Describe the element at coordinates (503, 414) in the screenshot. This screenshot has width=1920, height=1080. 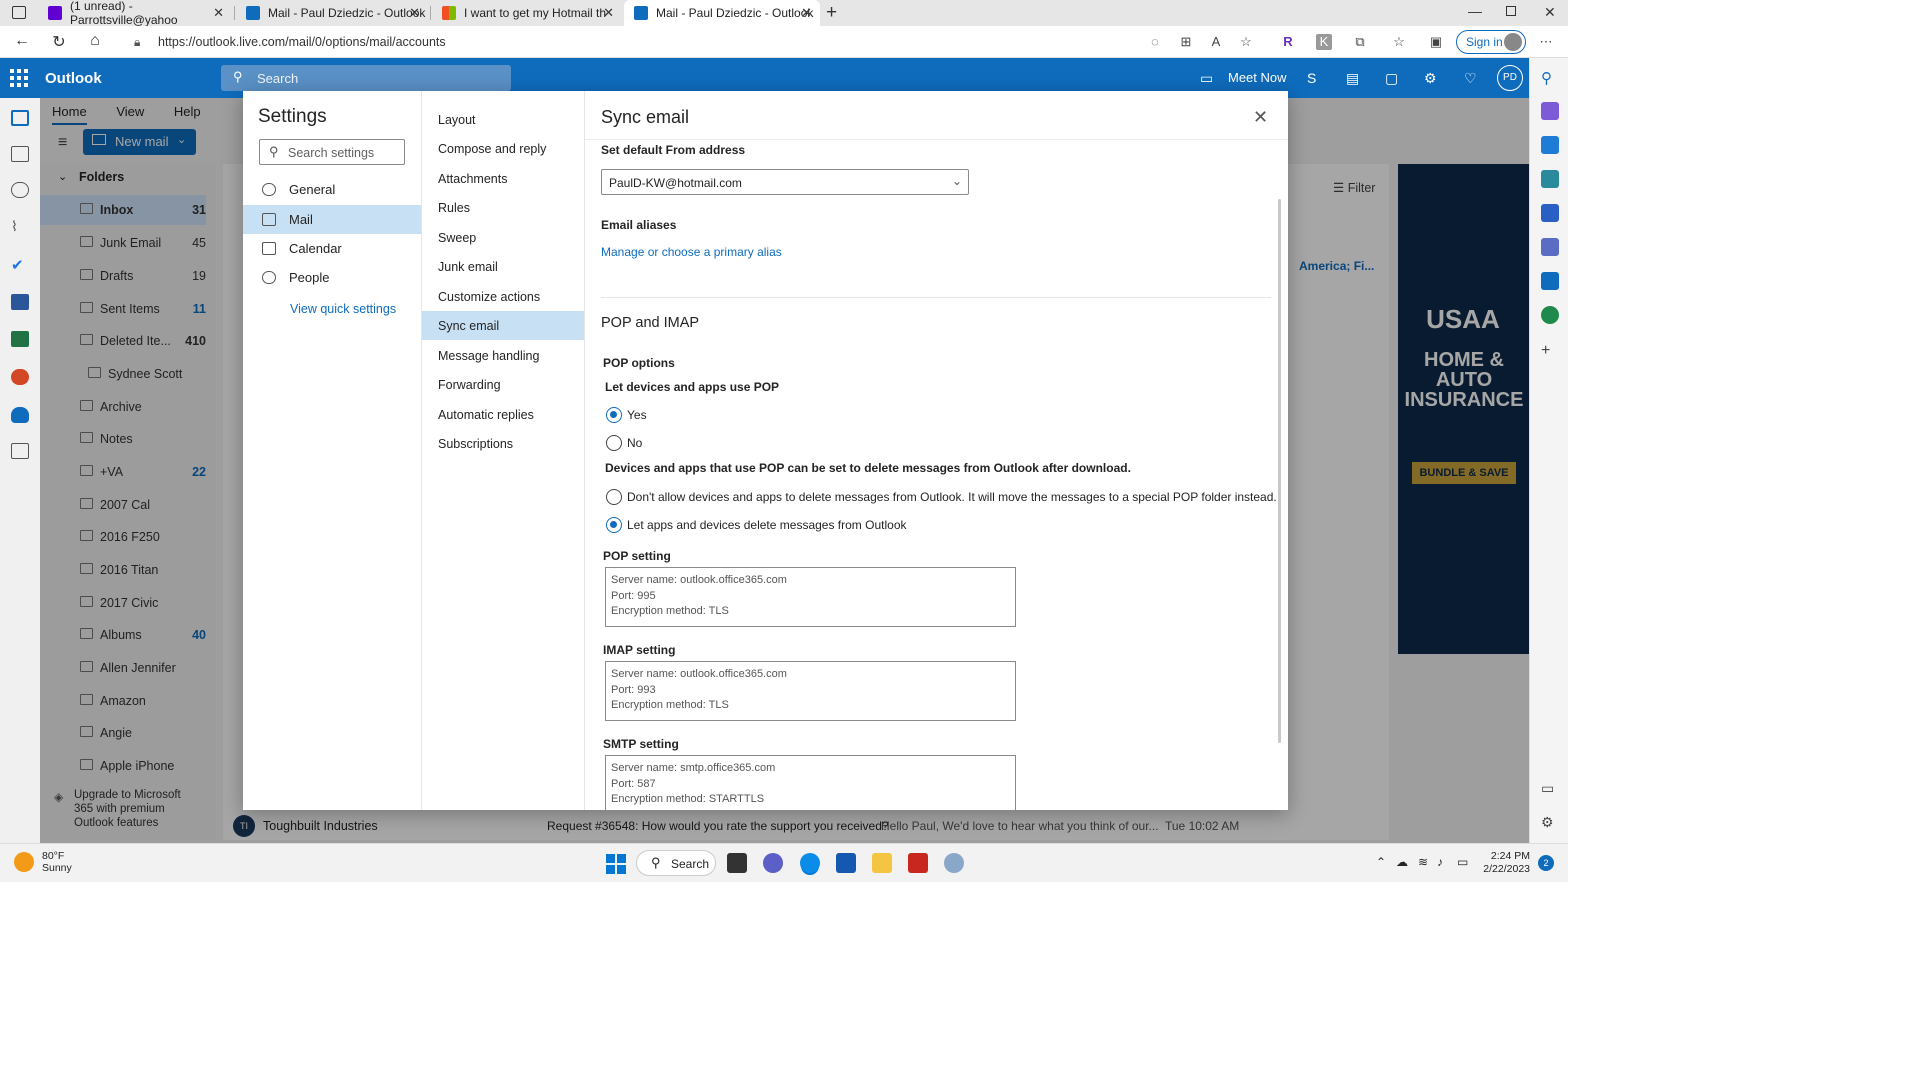
I see `nav-automatic-replies: Automatic replies` at that location.